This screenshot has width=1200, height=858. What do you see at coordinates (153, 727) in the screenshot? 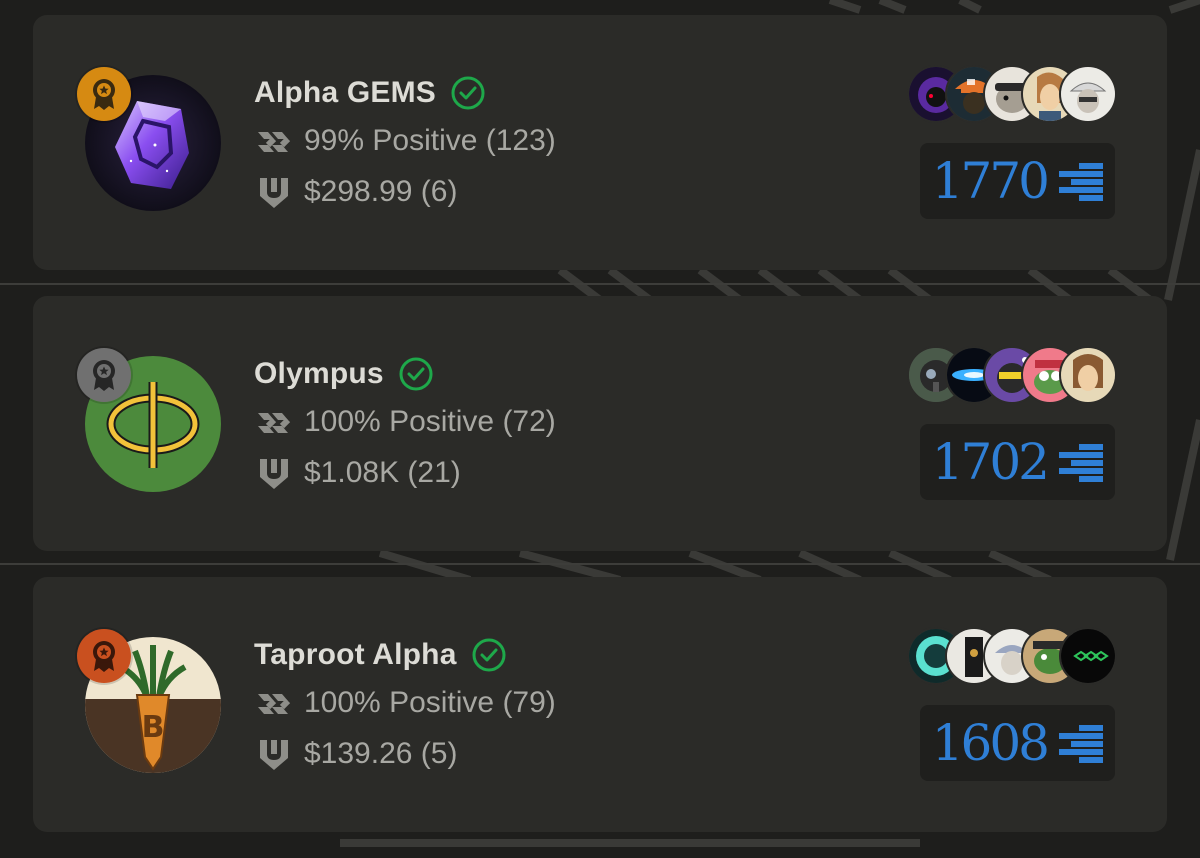
I see `svg-text: B` at bounding box center [153, 727].